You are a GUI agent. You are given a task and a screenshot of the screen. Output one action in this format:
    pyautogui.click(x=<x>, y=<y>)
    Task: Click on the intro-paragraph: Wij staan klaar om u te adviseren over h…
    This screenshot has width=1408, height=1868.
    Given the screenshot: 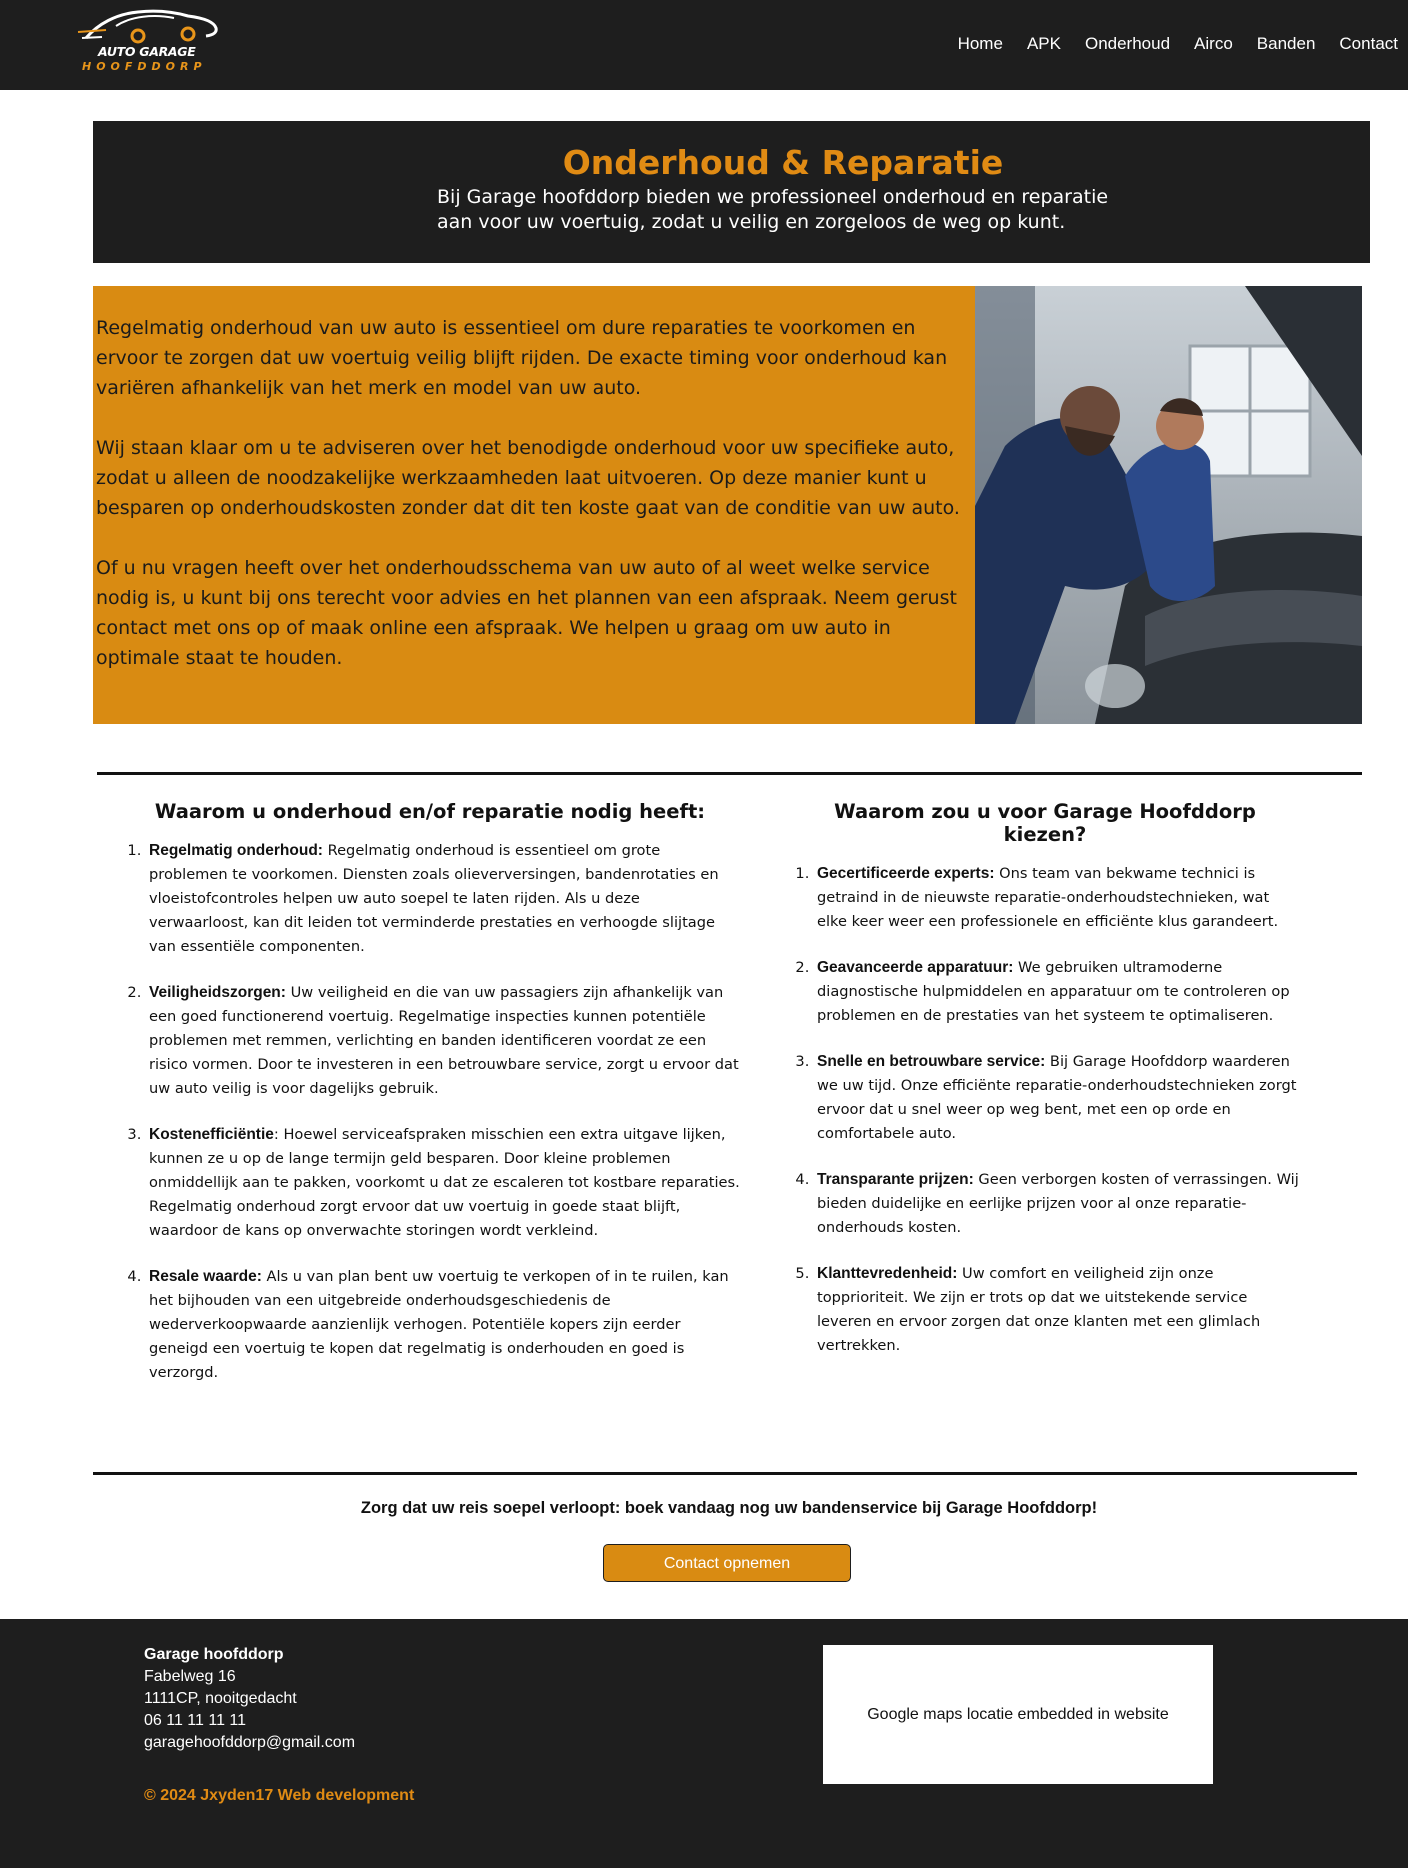 What is the action you would take?
    pyautogui.click(x=528, y=478)
    